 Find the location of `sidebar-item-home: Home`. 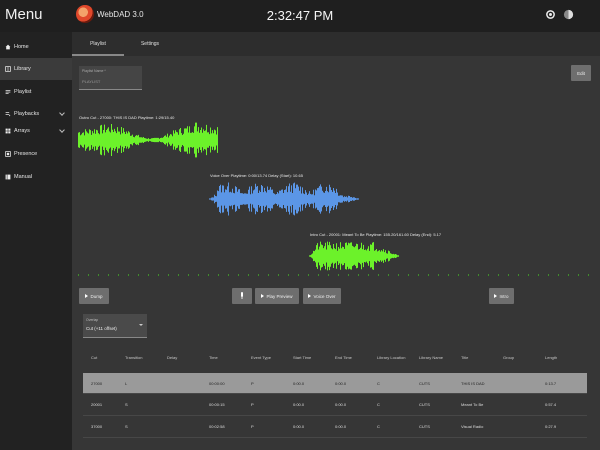

sidebar-item-home: Home is located at coordinates (36, 47).